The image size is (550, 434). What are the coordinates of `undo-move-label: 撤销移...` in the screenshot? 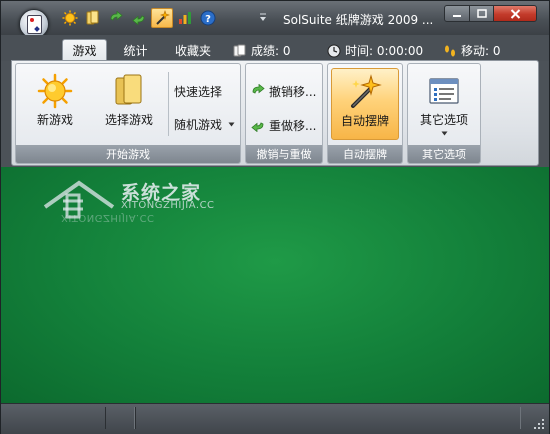 It's located at (293, 91).